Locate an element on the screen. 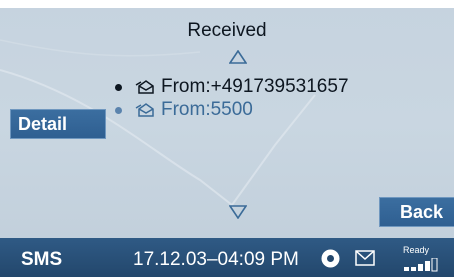 Image resolution: width=454 pixels, height=277 pixels. status-bar: SMS 17.12.03–04:09 PM Ready is located at coordinates (227, 257).